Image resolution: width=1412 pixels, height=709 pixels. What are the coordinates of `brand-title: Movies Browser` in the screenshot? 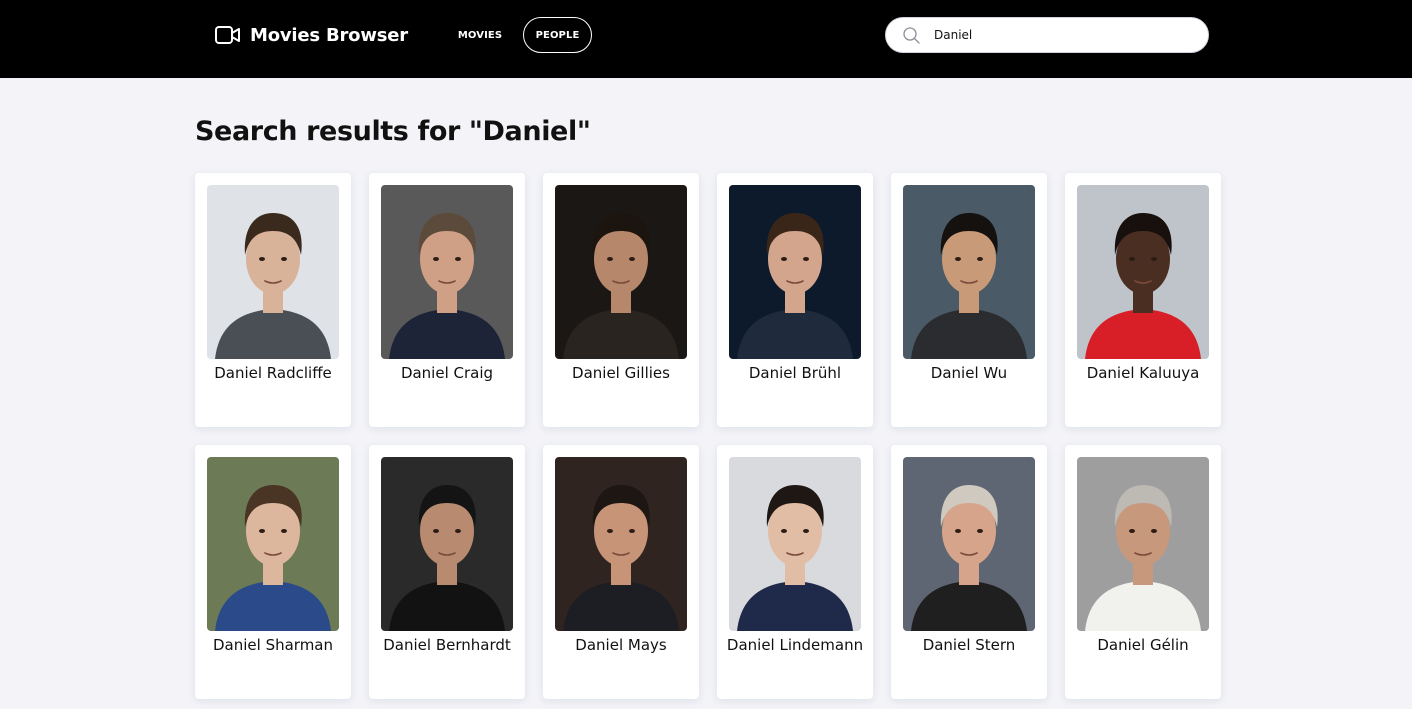 It's located at (329, 35).